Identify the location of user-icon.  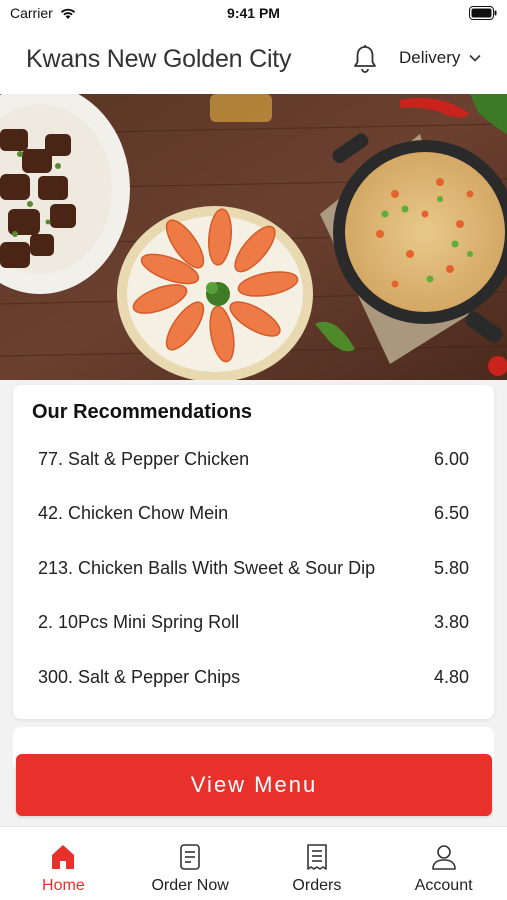
(443, 857).